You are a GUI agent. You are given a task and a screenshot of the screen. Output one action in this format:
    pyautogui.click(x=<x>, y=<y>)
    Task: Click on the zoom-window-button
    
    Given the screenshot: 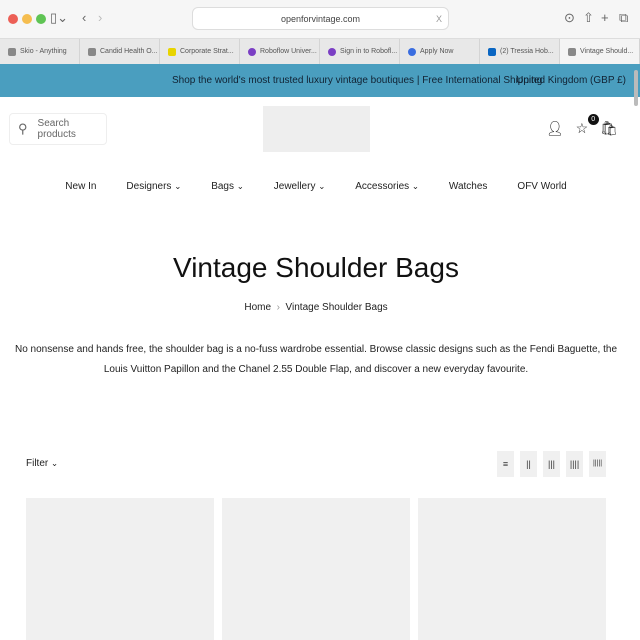 What is the action you would take?
    pyautogui.click(x=41, y=19)
    